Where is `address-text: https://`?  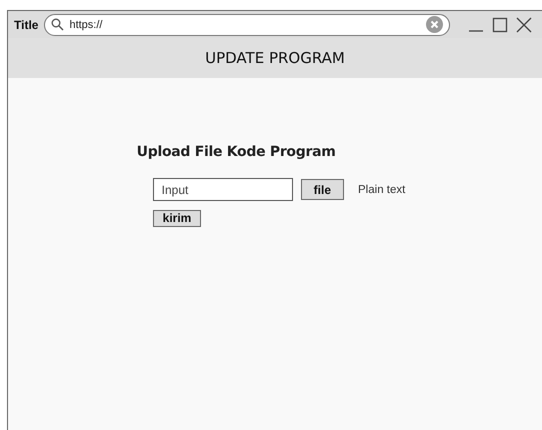
address-text: https:// is located at coordinates (86, 24).